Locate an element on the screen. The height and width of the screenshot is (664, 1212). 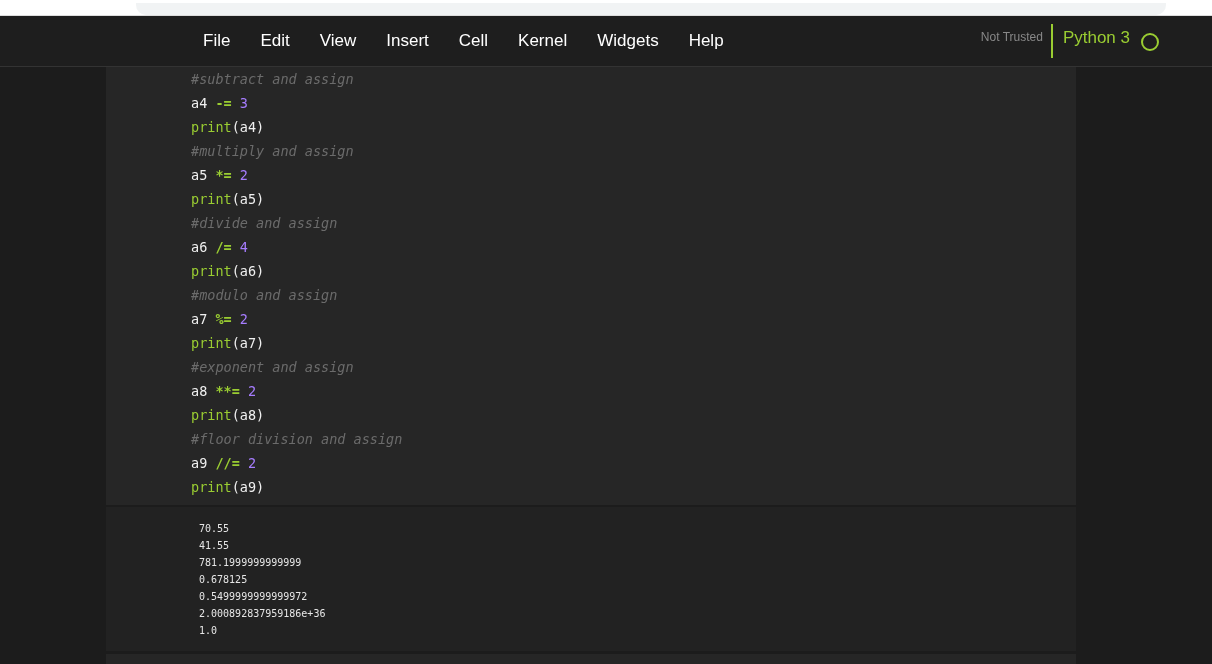
menu-item: Kernel is located at coordinates (543, 41).